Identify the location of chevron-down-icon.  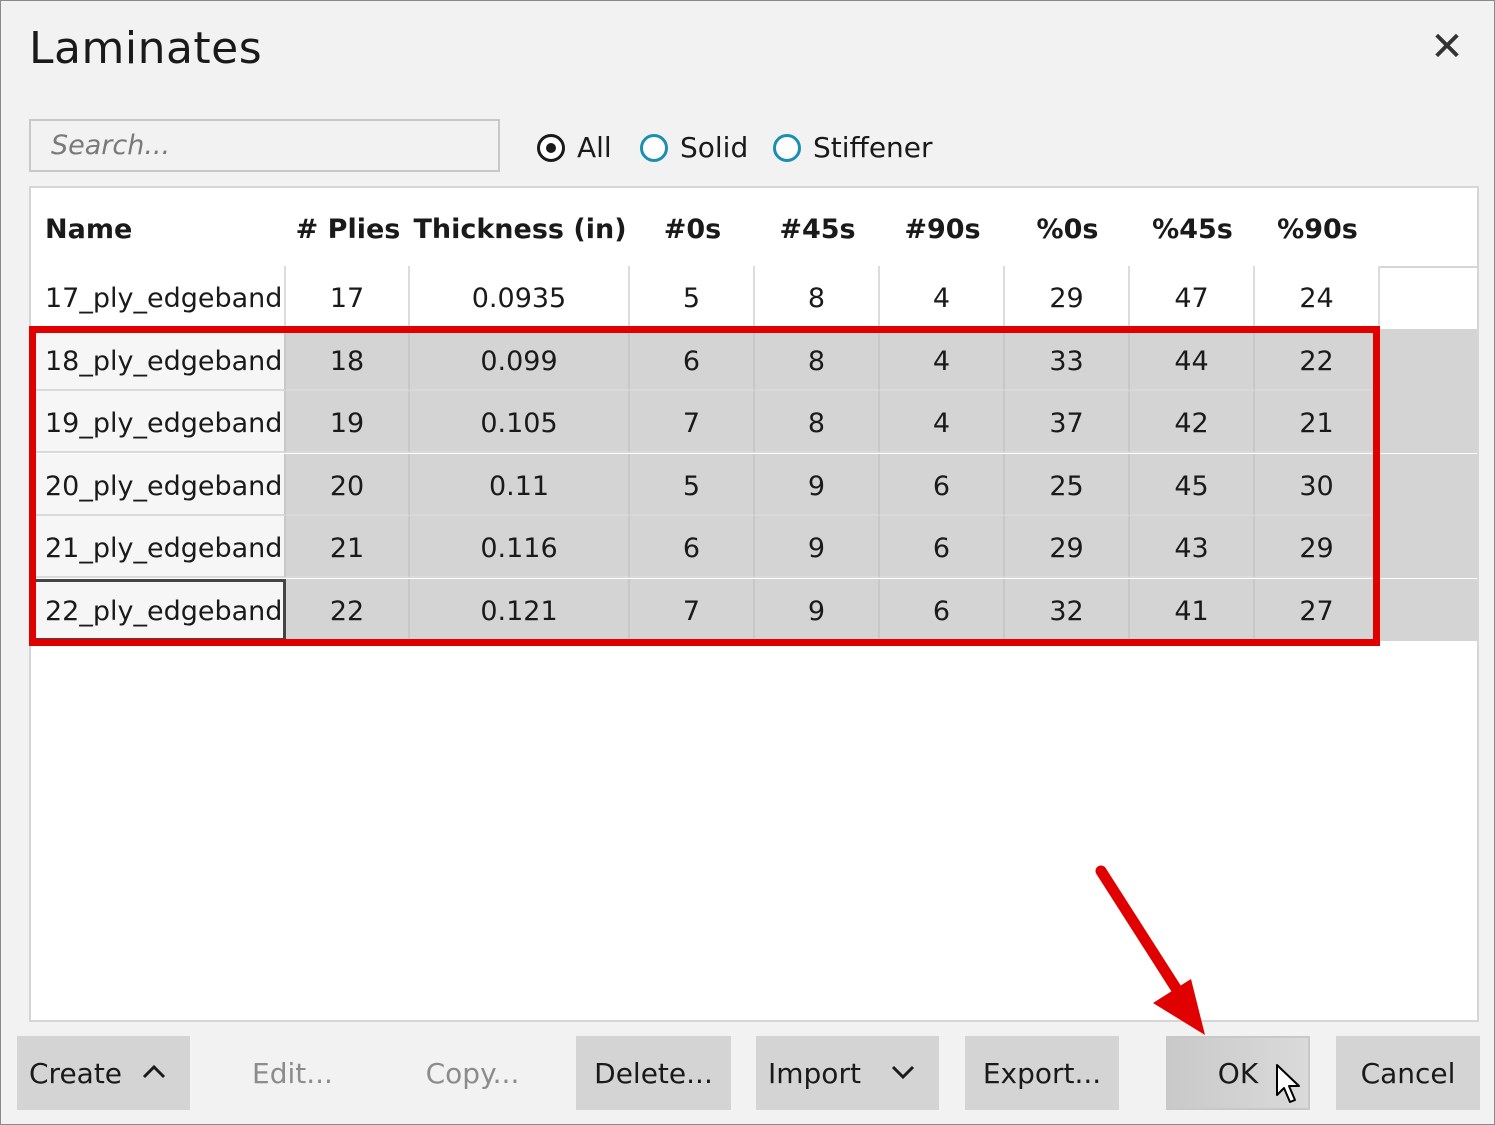
(903, 1072).